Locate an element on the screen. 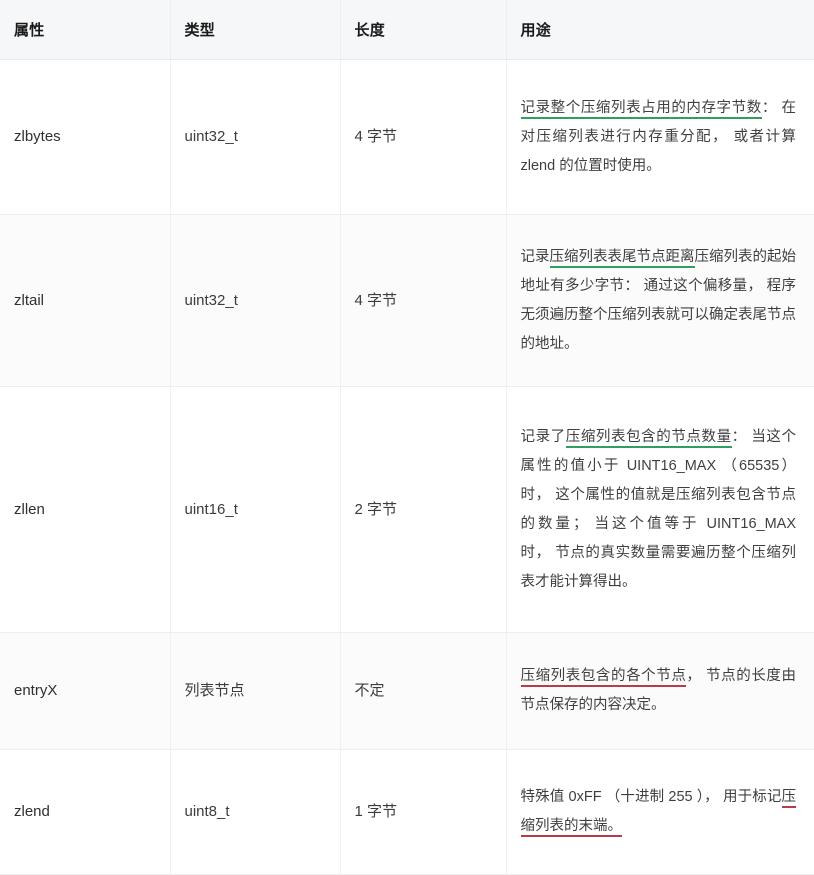 This screenshot has width=814, height=875. usage-highlight: 压缩列表表尾节点距离 is located at coordinates (622, 258).